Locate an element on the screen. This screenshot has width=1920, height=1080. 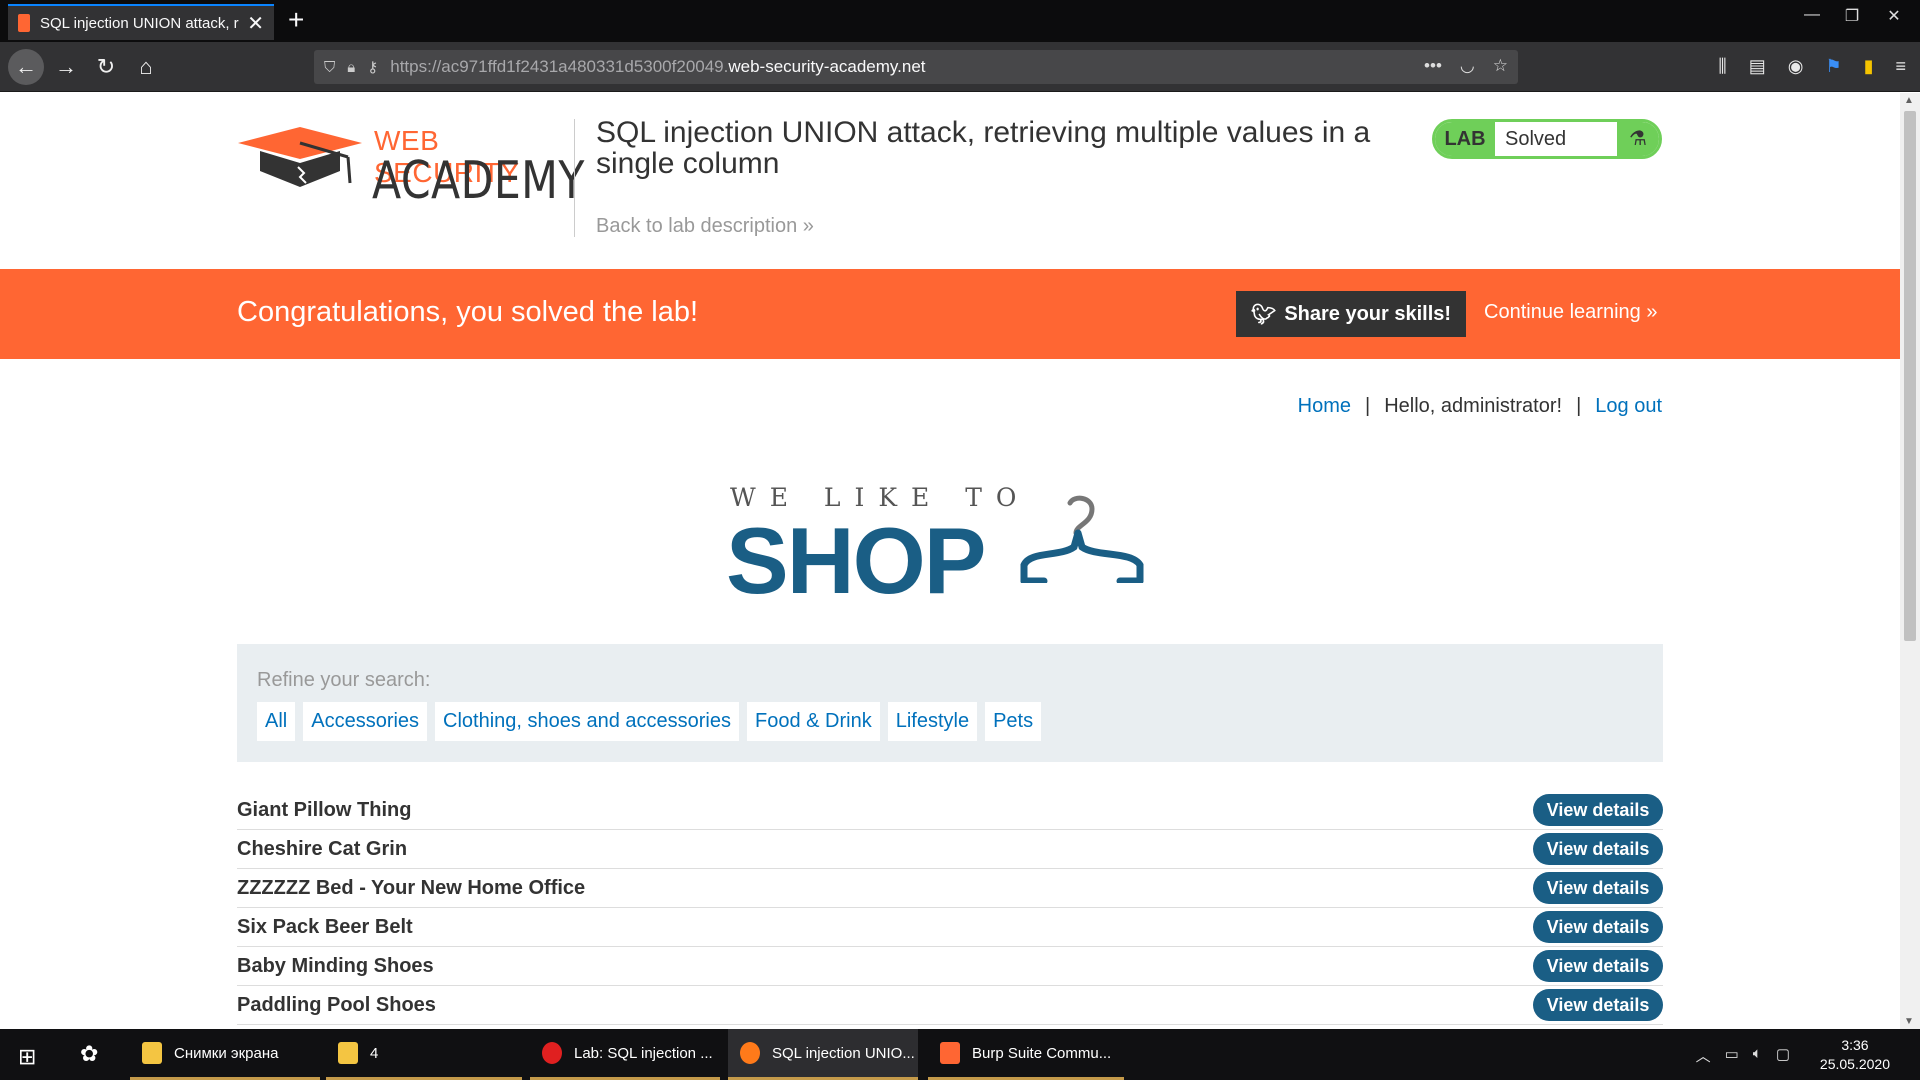
filter-lifestyle: Lifestyle is located at coordinates (932, 721).